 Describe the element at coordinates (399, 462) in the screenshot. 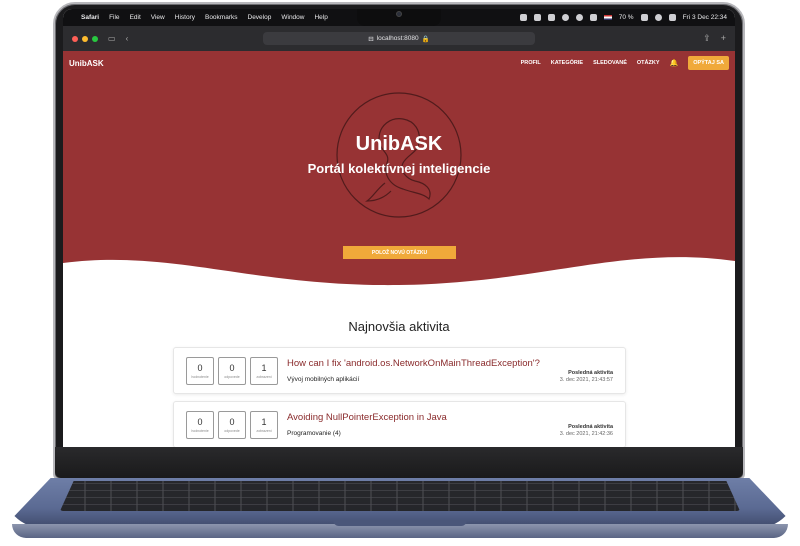

I see `laptop-lid-bezel` at that location.